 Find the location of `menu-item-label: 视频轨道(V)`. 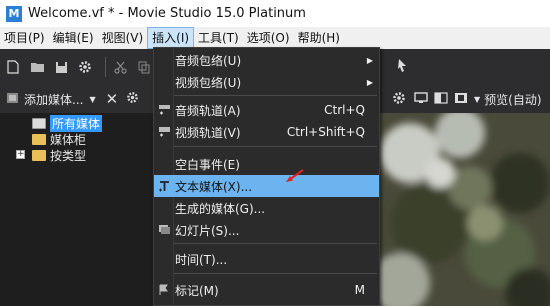

menu-item-label: 视频轨道(V) is located at coordinates (208, 132).